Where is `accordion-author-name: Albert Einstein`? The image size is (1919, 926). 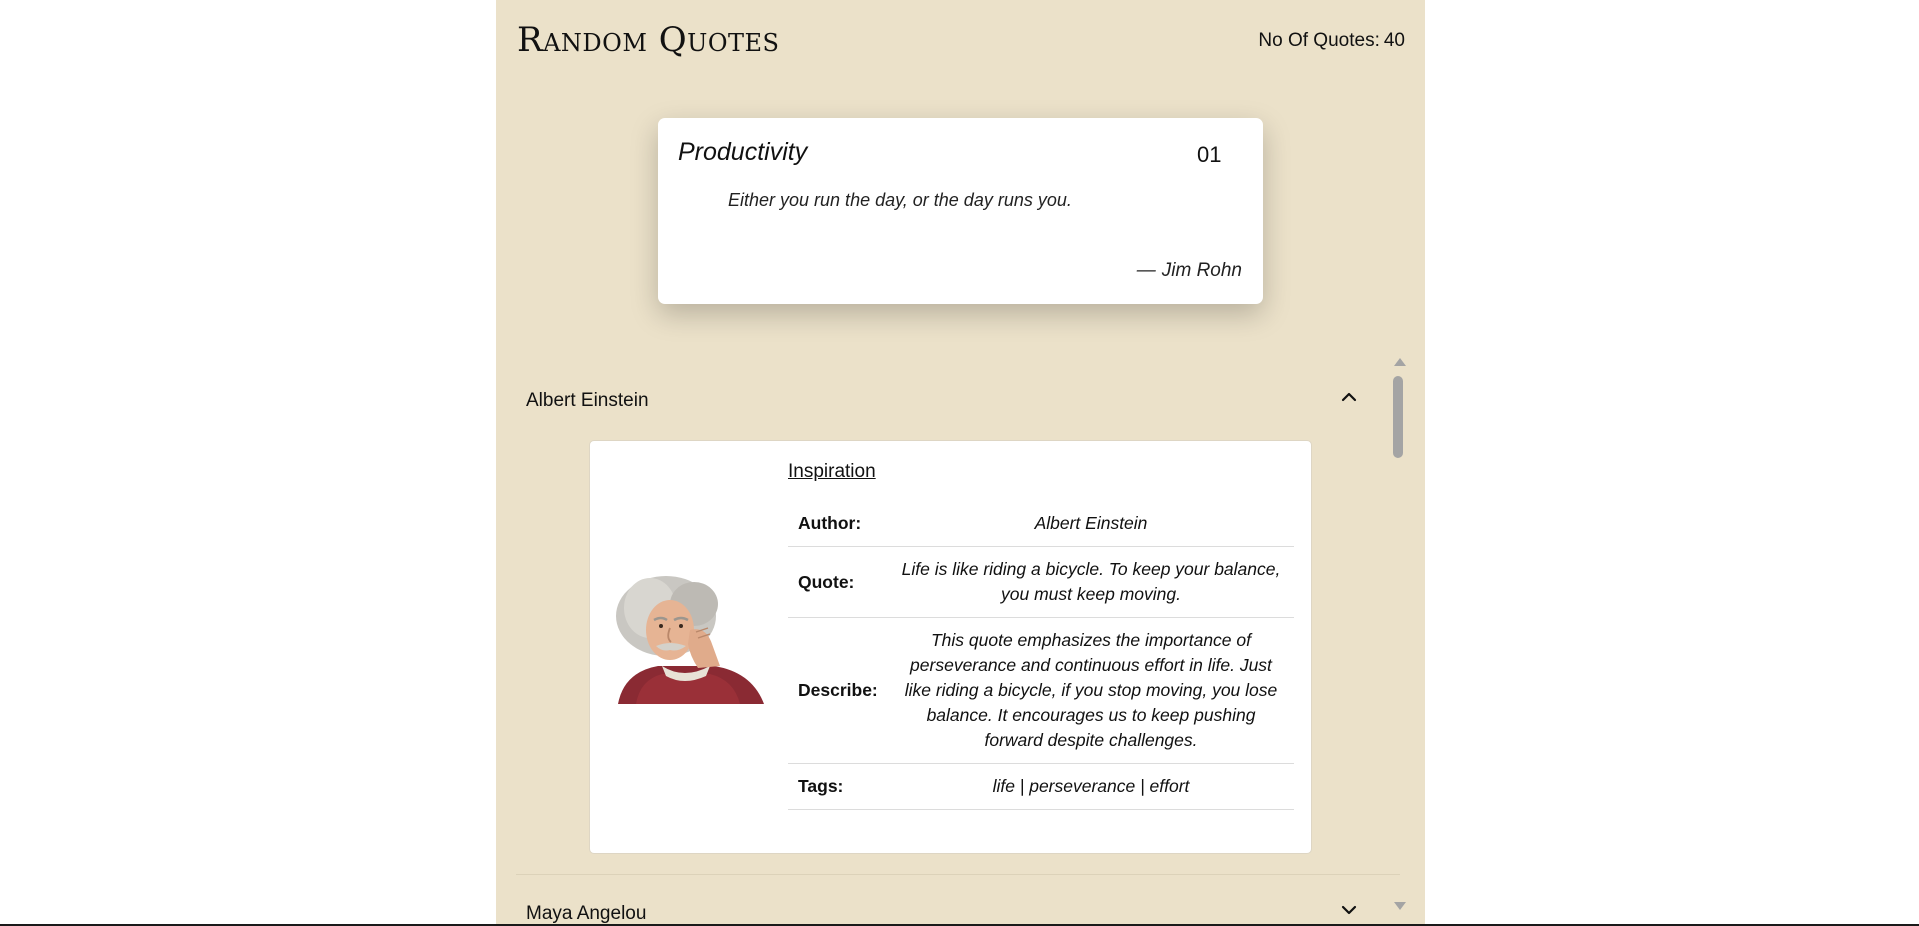
accordion-author-name: Albert Einstein is located at coordinates (587, 400).